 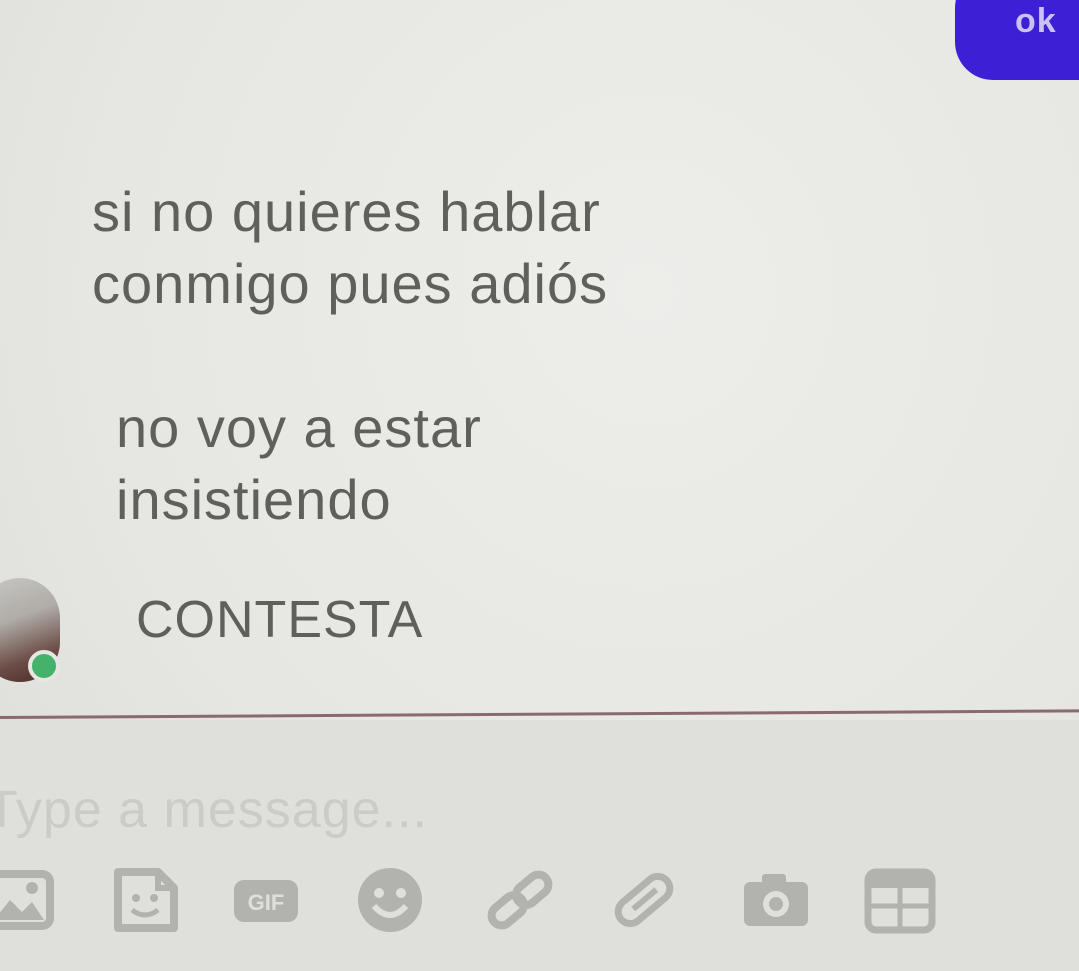 What do you see at coordinates (1036, 21) in the screenshot?
I see `sent-message-text: ok` at bounding box center [1036, 21].